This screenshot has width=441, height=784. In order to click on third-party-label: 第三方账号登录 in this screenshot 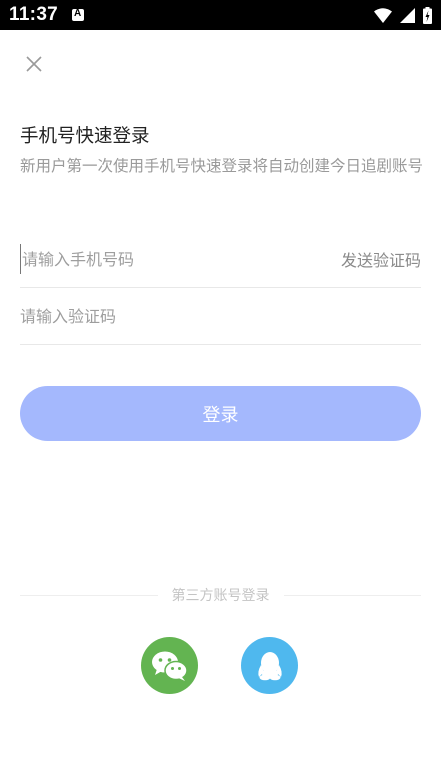, I will do `click(220, 596)`.